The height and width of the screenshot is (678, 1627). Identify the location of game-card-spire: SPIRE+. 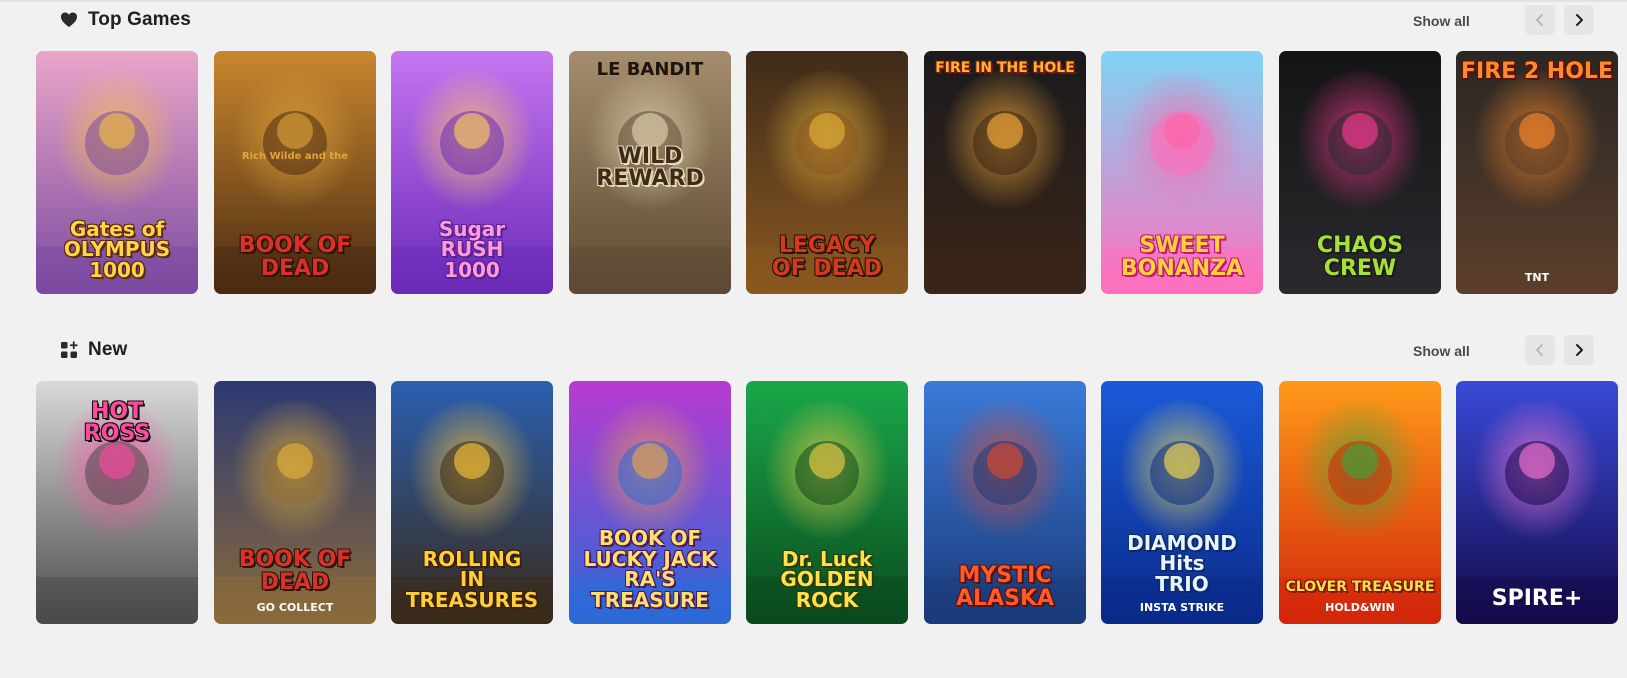
(1537, 502).